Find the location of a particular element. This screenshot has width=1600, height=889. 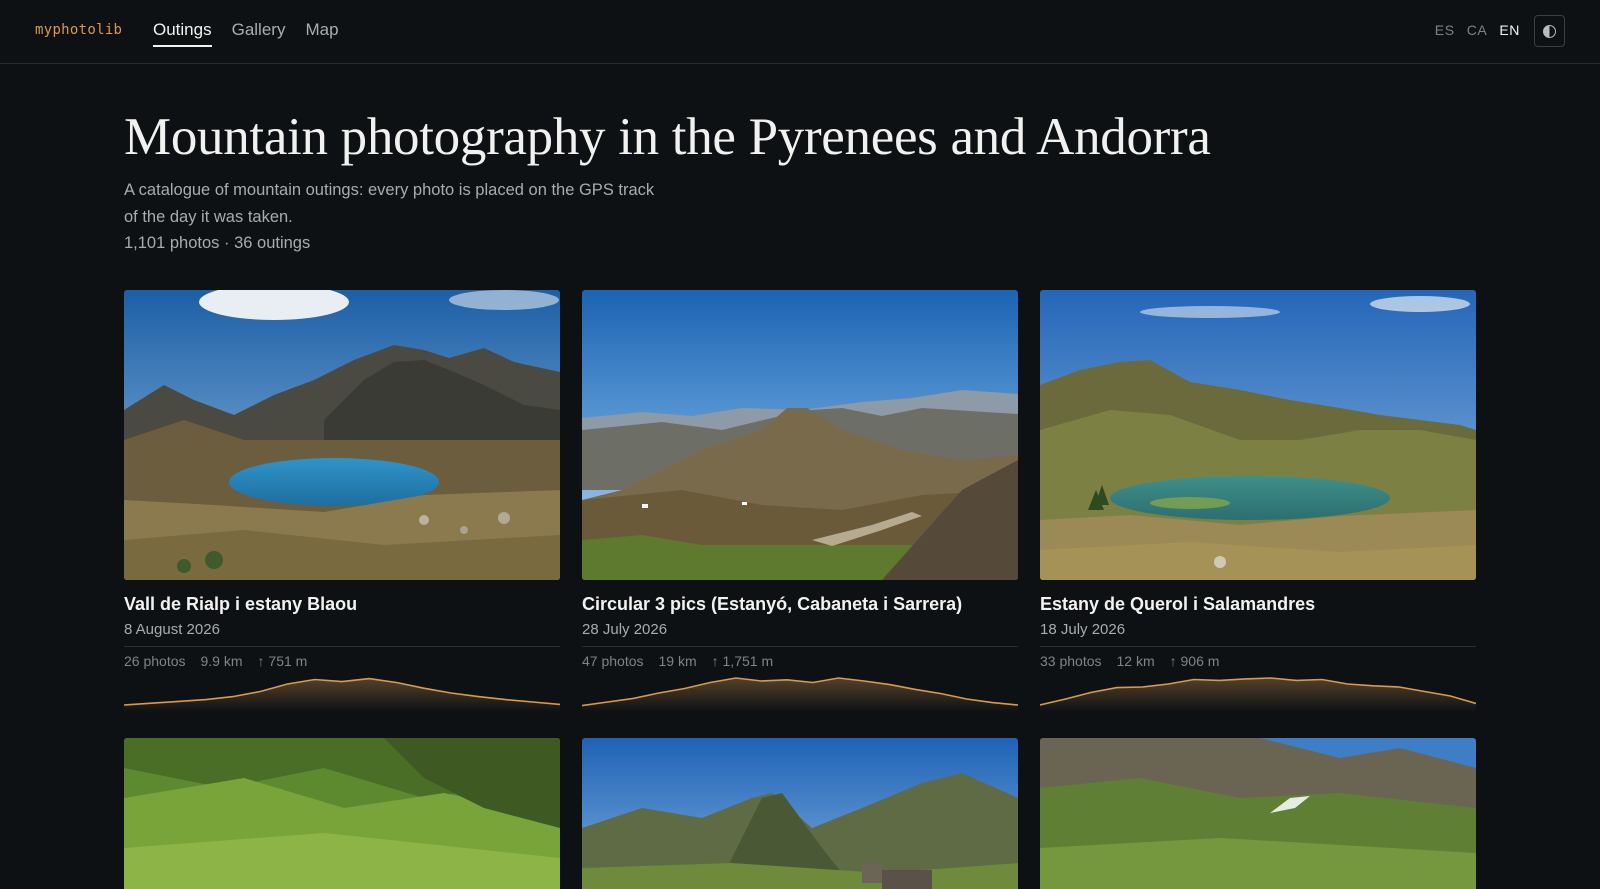

half-circle-icon is located at coordinates (1549, 31).